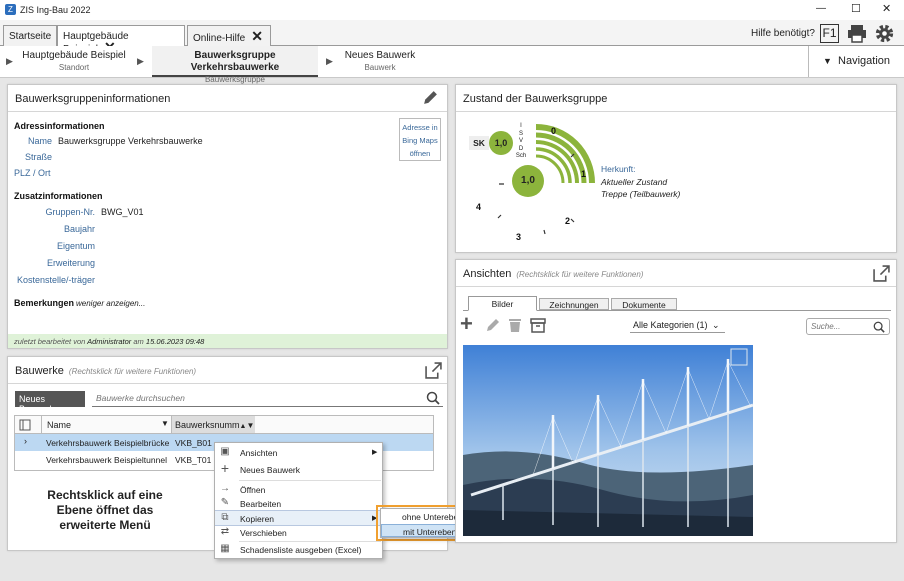 Image resolution: width=904 pixels, height=581 pixels. I want to click on scale-1: 1, so click(584, 174).